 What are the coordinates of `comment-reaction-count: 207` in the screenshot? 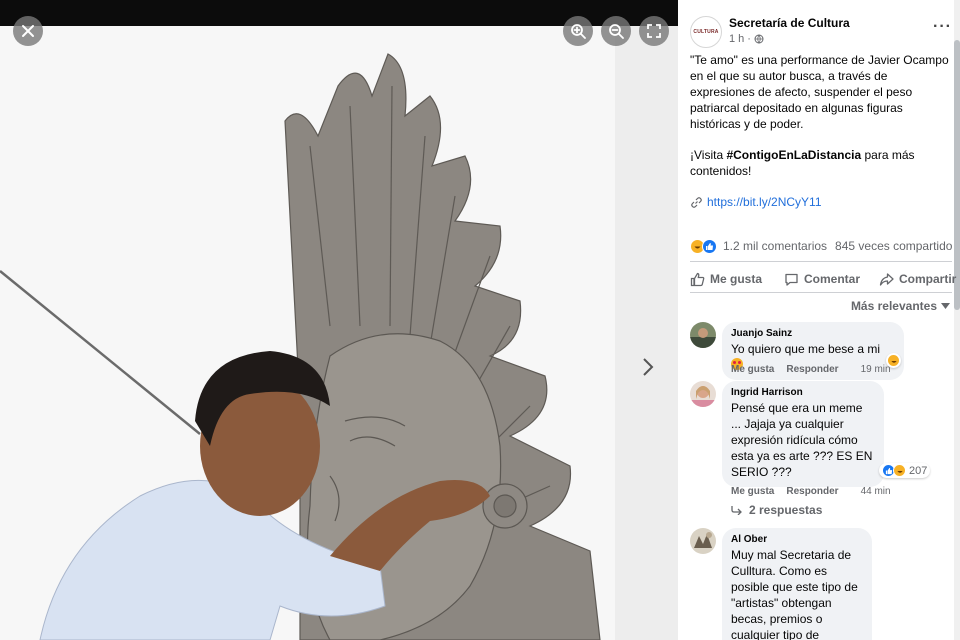 It's located at (918, 470).